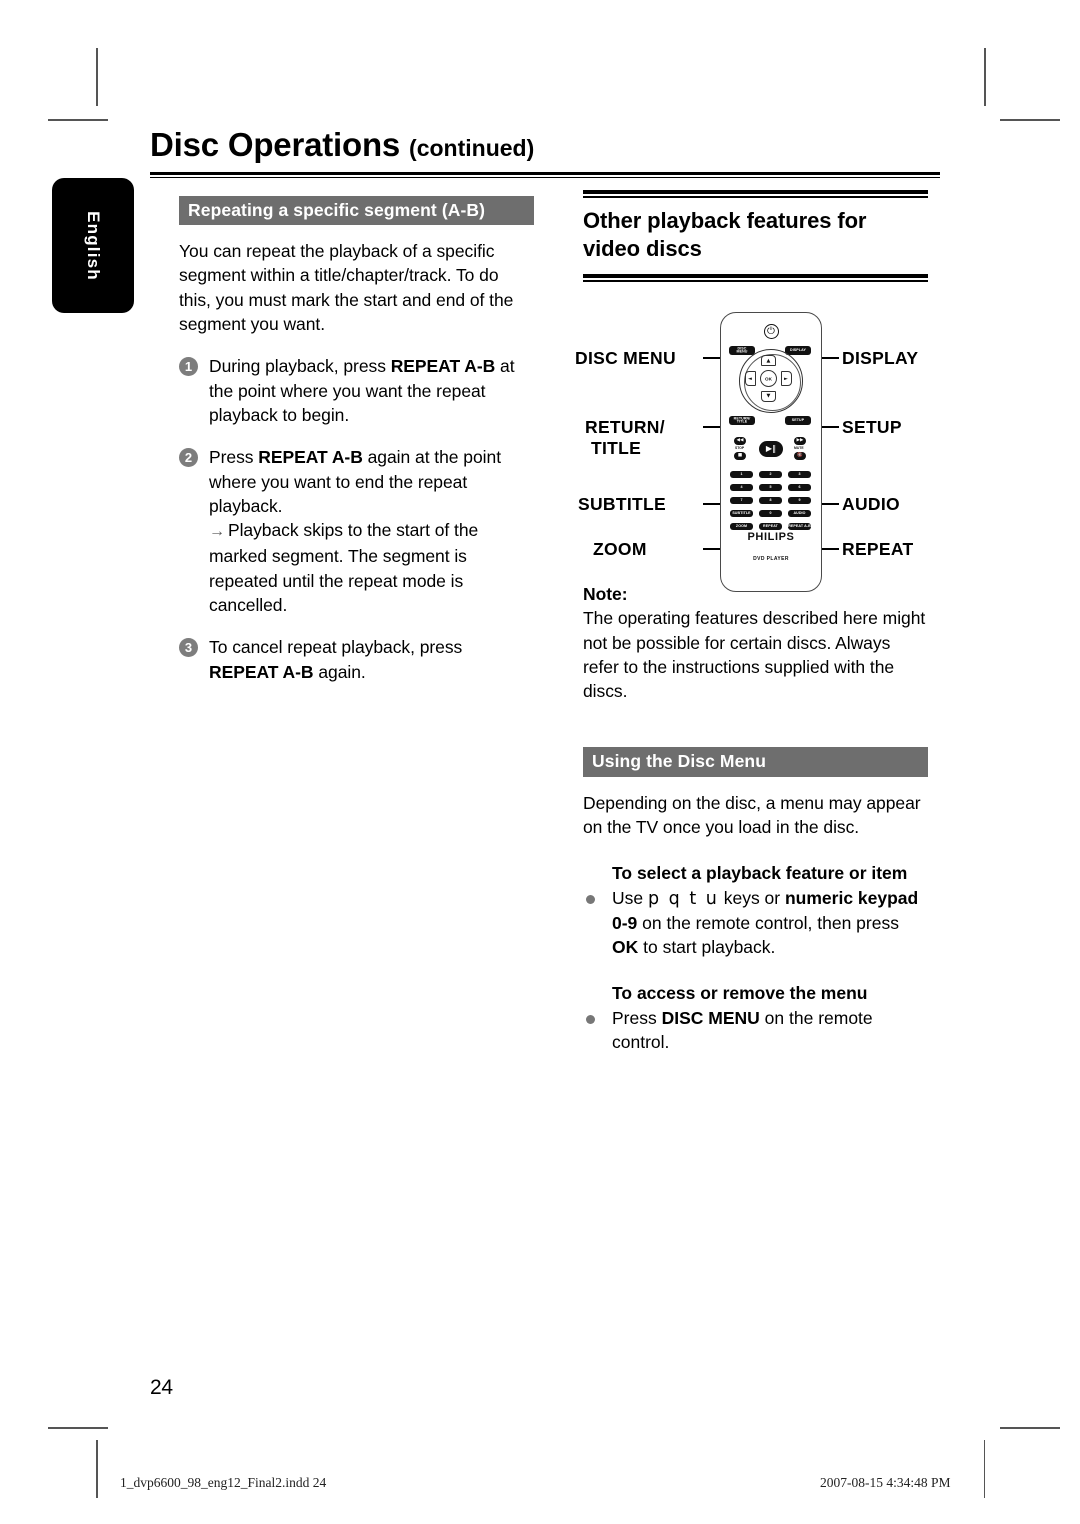 The height and width of the screenshot is (1524, 1080). I want to click on remote-key-next: ▶▶, so click(800, 441).